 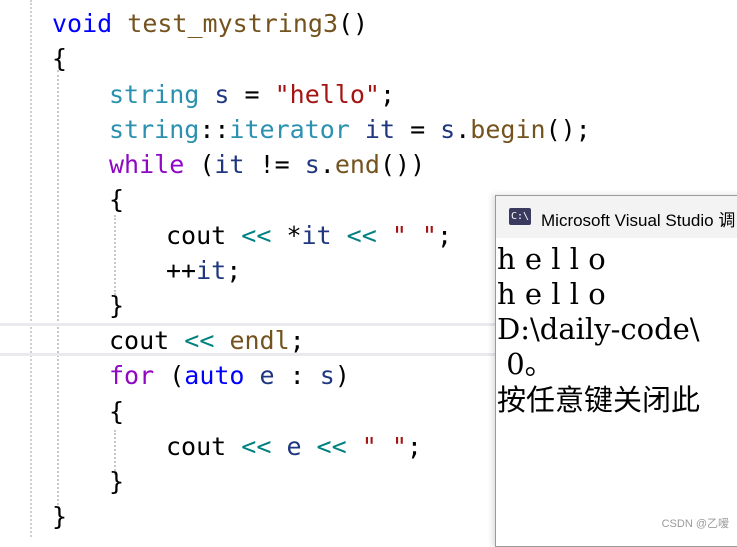 I want to click on code-line: string::iterator it = s.begin();, so click(x=350, y=129).